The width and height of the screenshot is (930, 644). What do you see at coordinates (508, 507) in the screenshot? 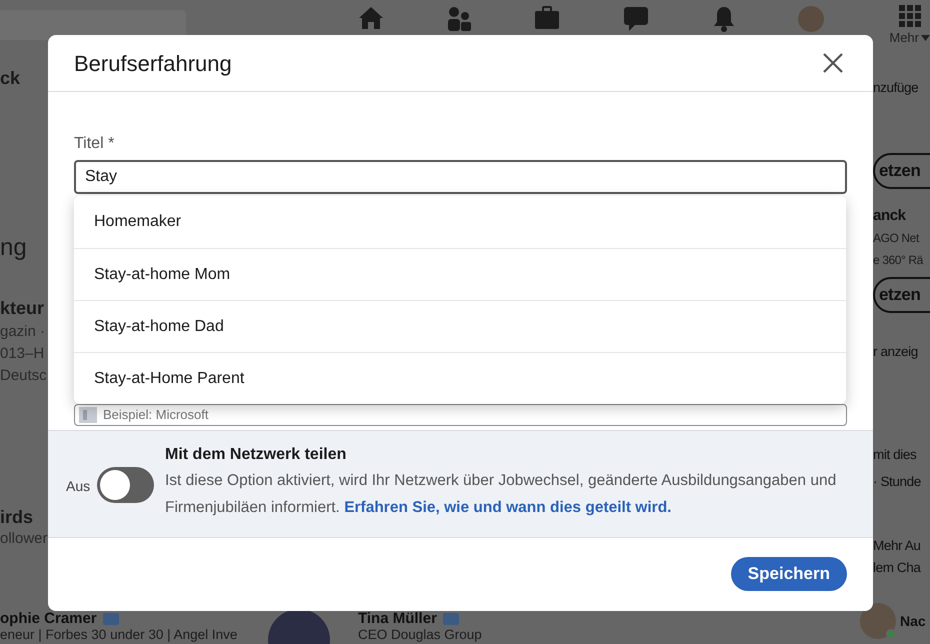
I see `learn-more-link: Erfahren Sie, wie und wann dies geteilt wird.` at bounding box center [508, 507].